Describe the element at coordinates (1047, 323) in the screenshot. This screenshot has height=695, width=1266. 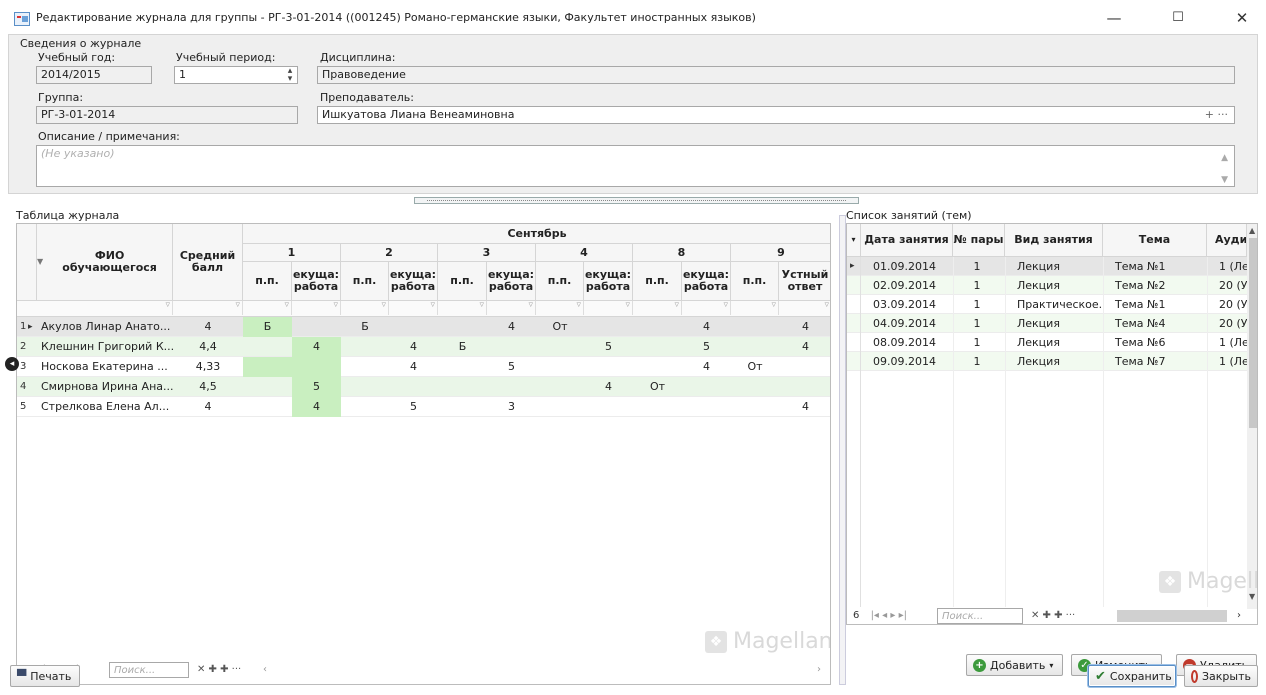
I see `lesson-row: 04.09.2014 1 Лекция Тема №4 20 (У` at that location.